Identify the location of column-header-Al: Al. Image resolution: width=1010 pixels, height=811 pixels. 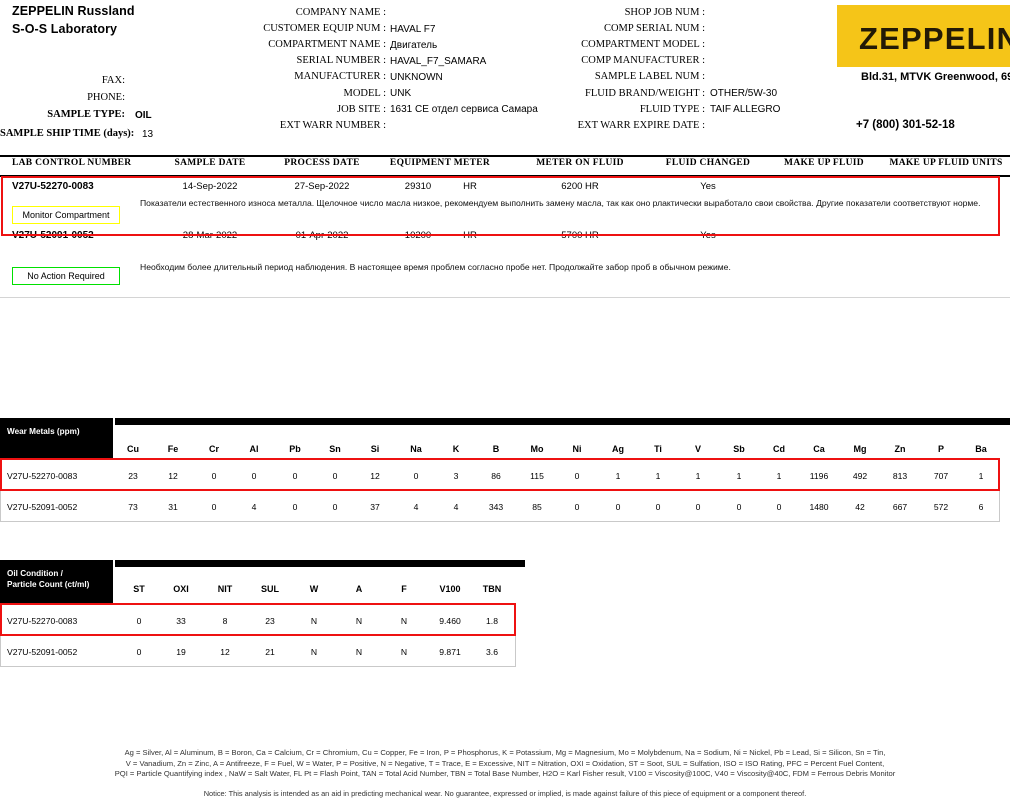
(254, 449).